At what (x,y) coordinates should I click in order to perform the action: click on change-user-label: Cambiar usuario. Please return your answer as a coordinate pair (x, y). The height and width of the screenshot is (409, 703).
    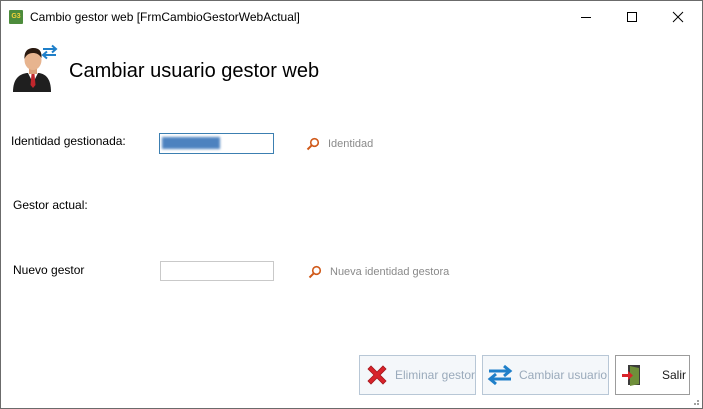
    Looking at the image, I should click on (563, 375).